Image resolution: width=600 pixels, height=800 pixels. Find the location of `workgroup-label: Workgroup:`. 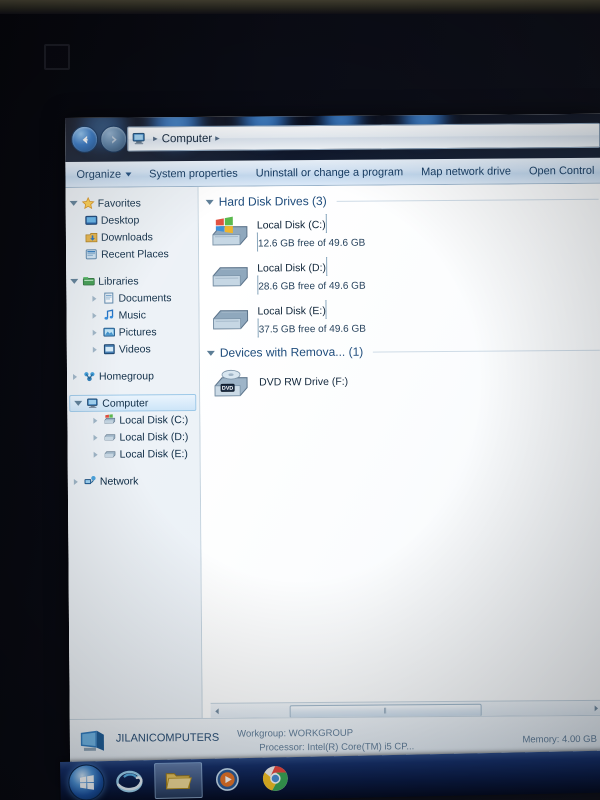

workgroup-label: Workgroup: is located at coordinates (262, 734).